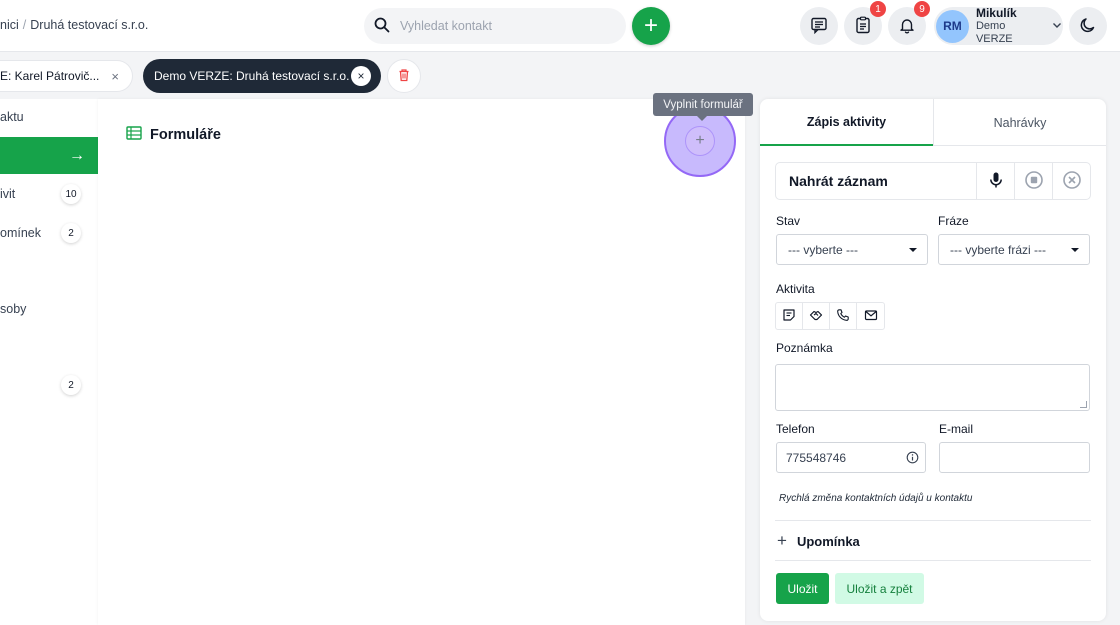 Image resolution: width=1120 pixels, height=625 pixels. I want to click on side-menu-item: ivit 10, so click(49, 194).